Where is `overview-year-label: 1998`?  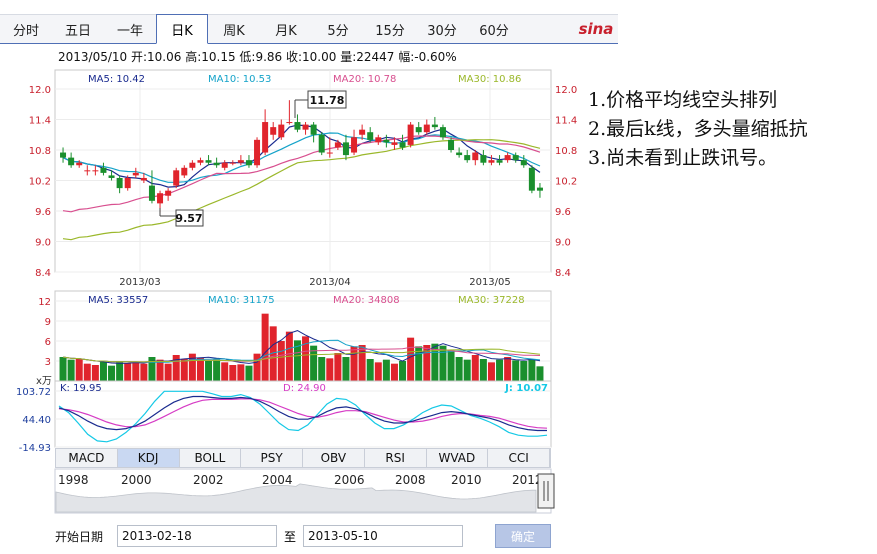 overview-year-label: 1998 is located at coordinates (73, 480).